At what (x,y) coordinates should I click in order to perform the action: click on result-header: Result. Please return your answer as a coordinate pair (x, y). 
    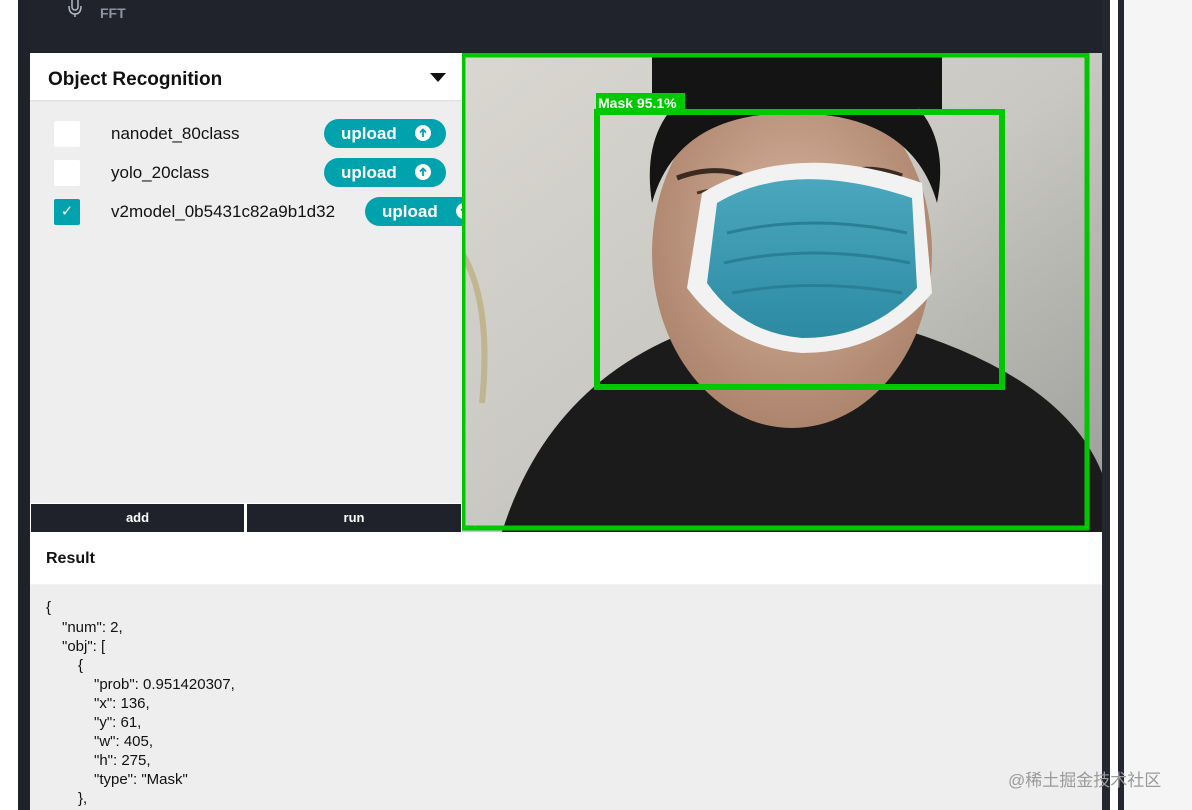
    Looking at the image, I should click on (566, 558).